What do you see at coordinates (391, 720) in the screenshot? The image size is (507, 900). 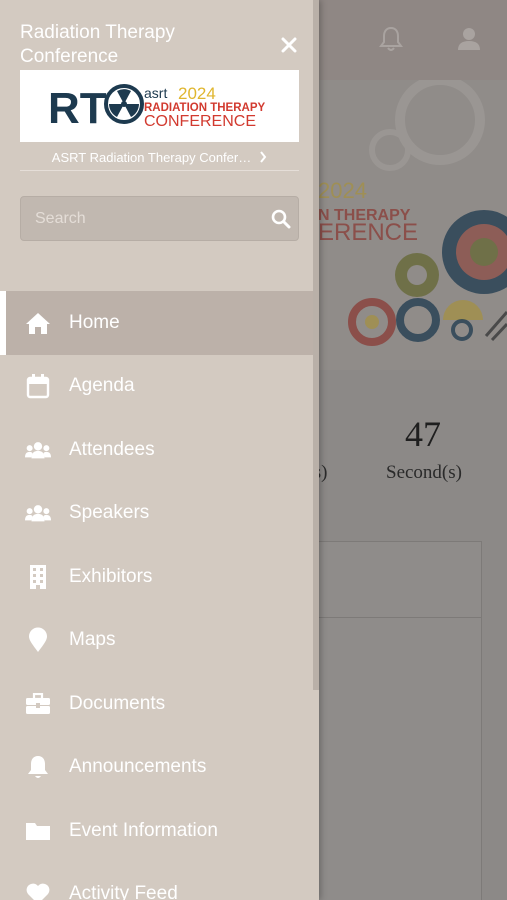 I see `content-card` at bounding box center [391, 720].